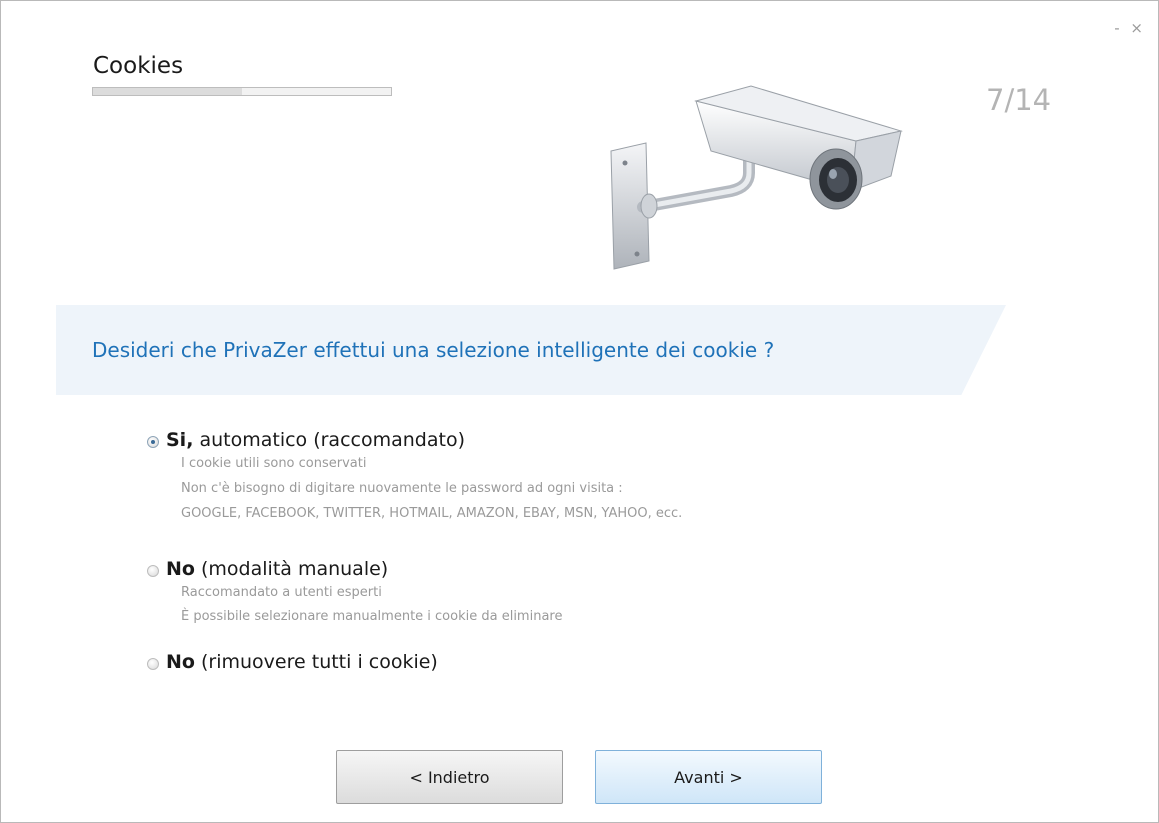 The width and height of the screenshot is (1159, 823). What do you see at coordinates (1118, 28) in the screenshot?
I see `minimize-icon: -` at bounding box center [1118, 28].